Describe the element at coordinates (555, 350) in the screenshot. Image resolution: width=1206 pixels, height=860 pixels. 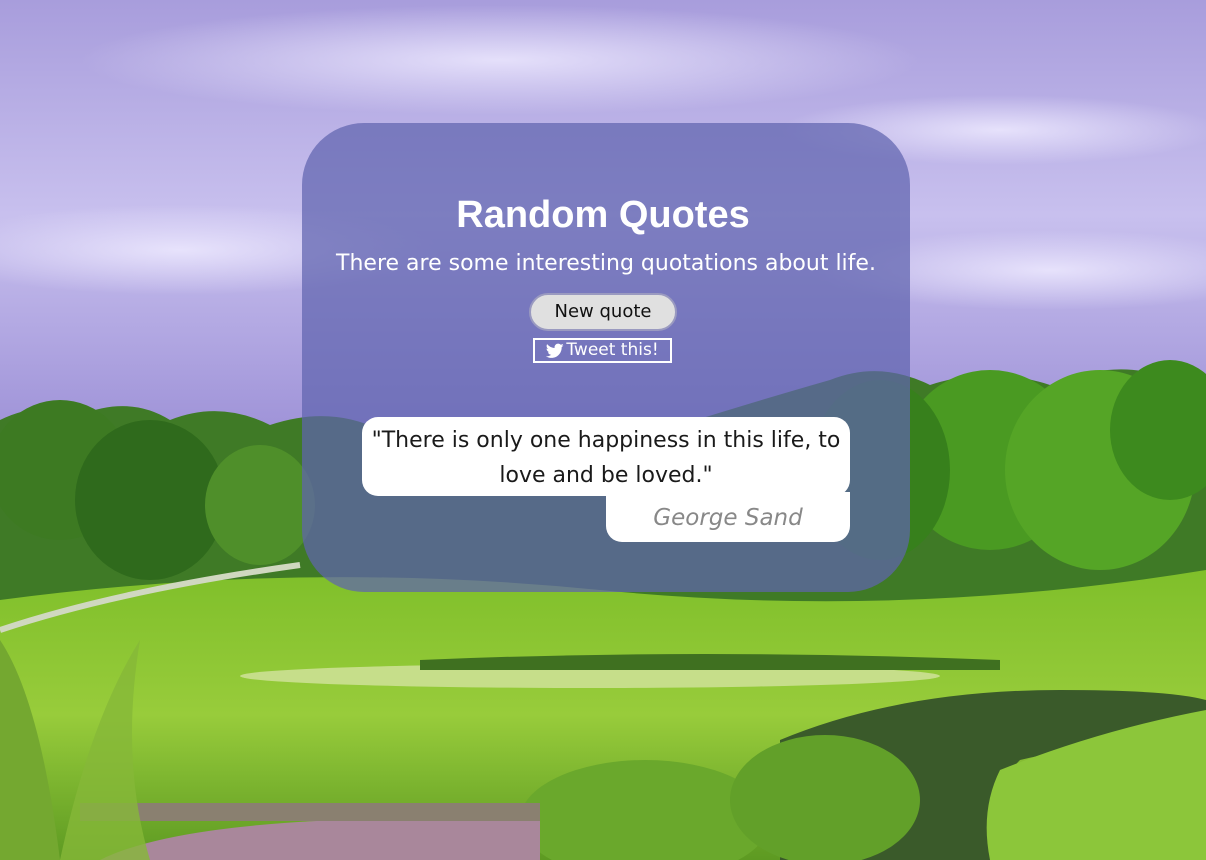
I see `twitter-bird-icon` at that location.